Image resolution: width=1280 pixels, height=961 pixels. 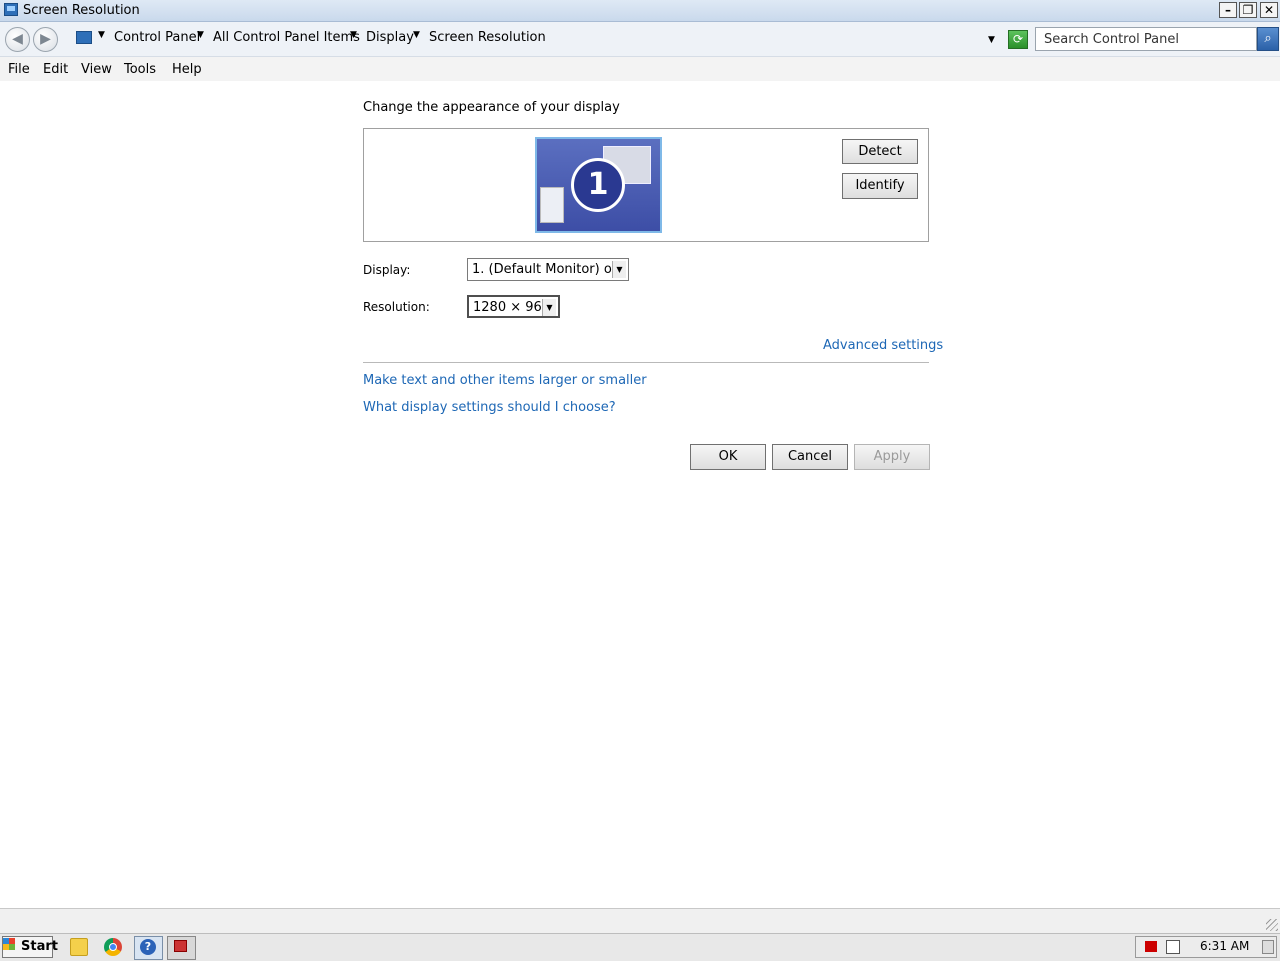 What do you see at coordinates (880, 151) in the screenshot?
I see `detect-button: Detect` at bounding box center [880, 151].